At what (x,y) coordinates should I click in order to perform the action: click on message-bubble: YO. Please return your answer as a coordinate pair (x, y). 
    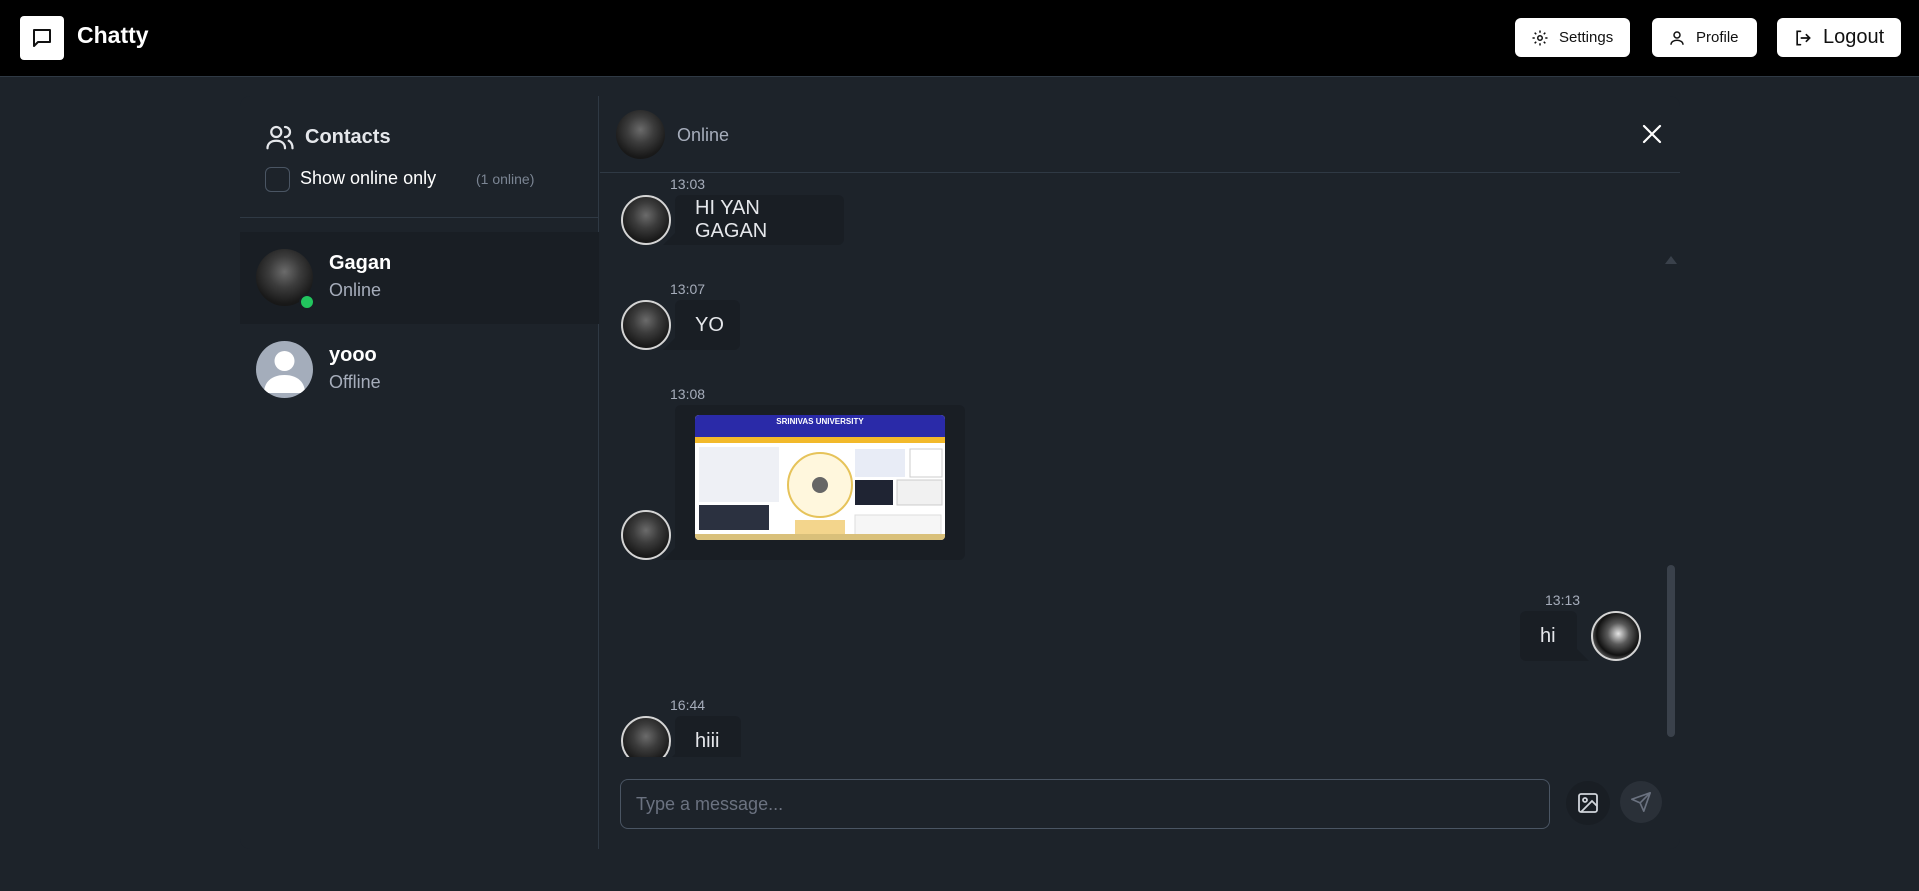
    Looking at the image, I should click on (701, 325).